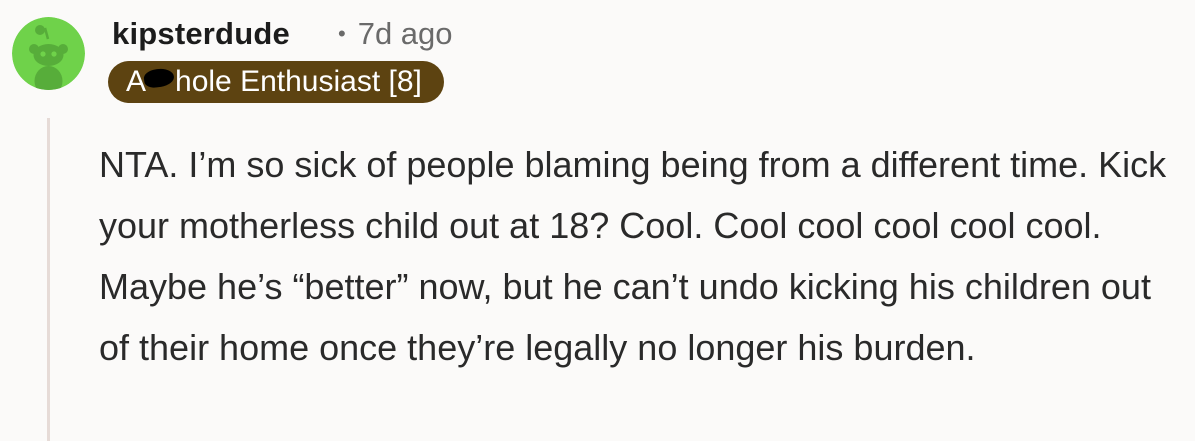 This screenshot has height=441, width=1195. I want to click on snoo-avatar-icon, so click(48, 53).